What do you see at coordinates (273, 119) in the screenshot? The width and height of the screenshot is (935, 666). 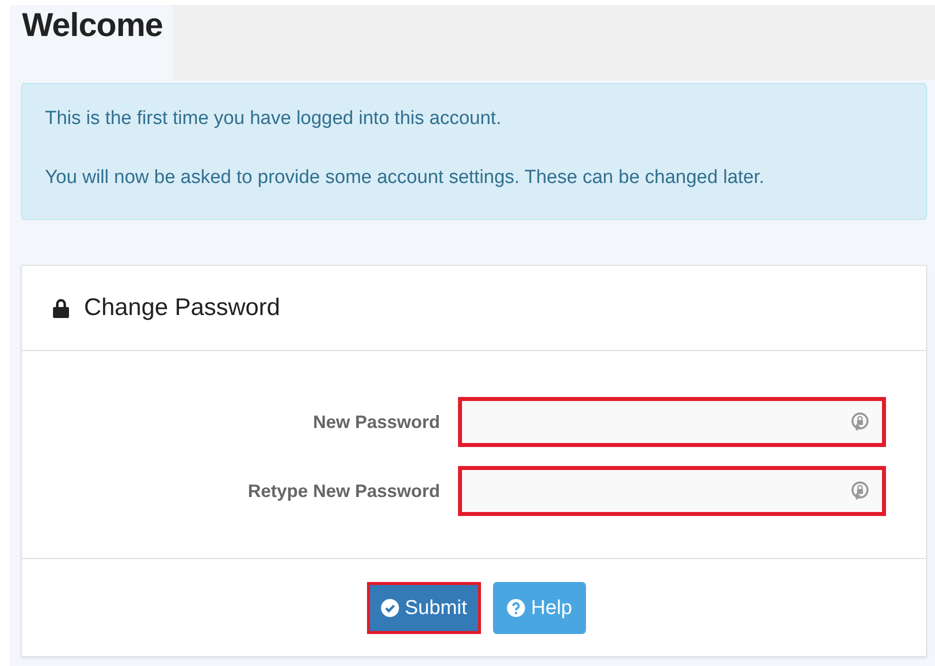 I see `alert-text: This is the first time you have logged into this account.` at bounding box center [273, 119].